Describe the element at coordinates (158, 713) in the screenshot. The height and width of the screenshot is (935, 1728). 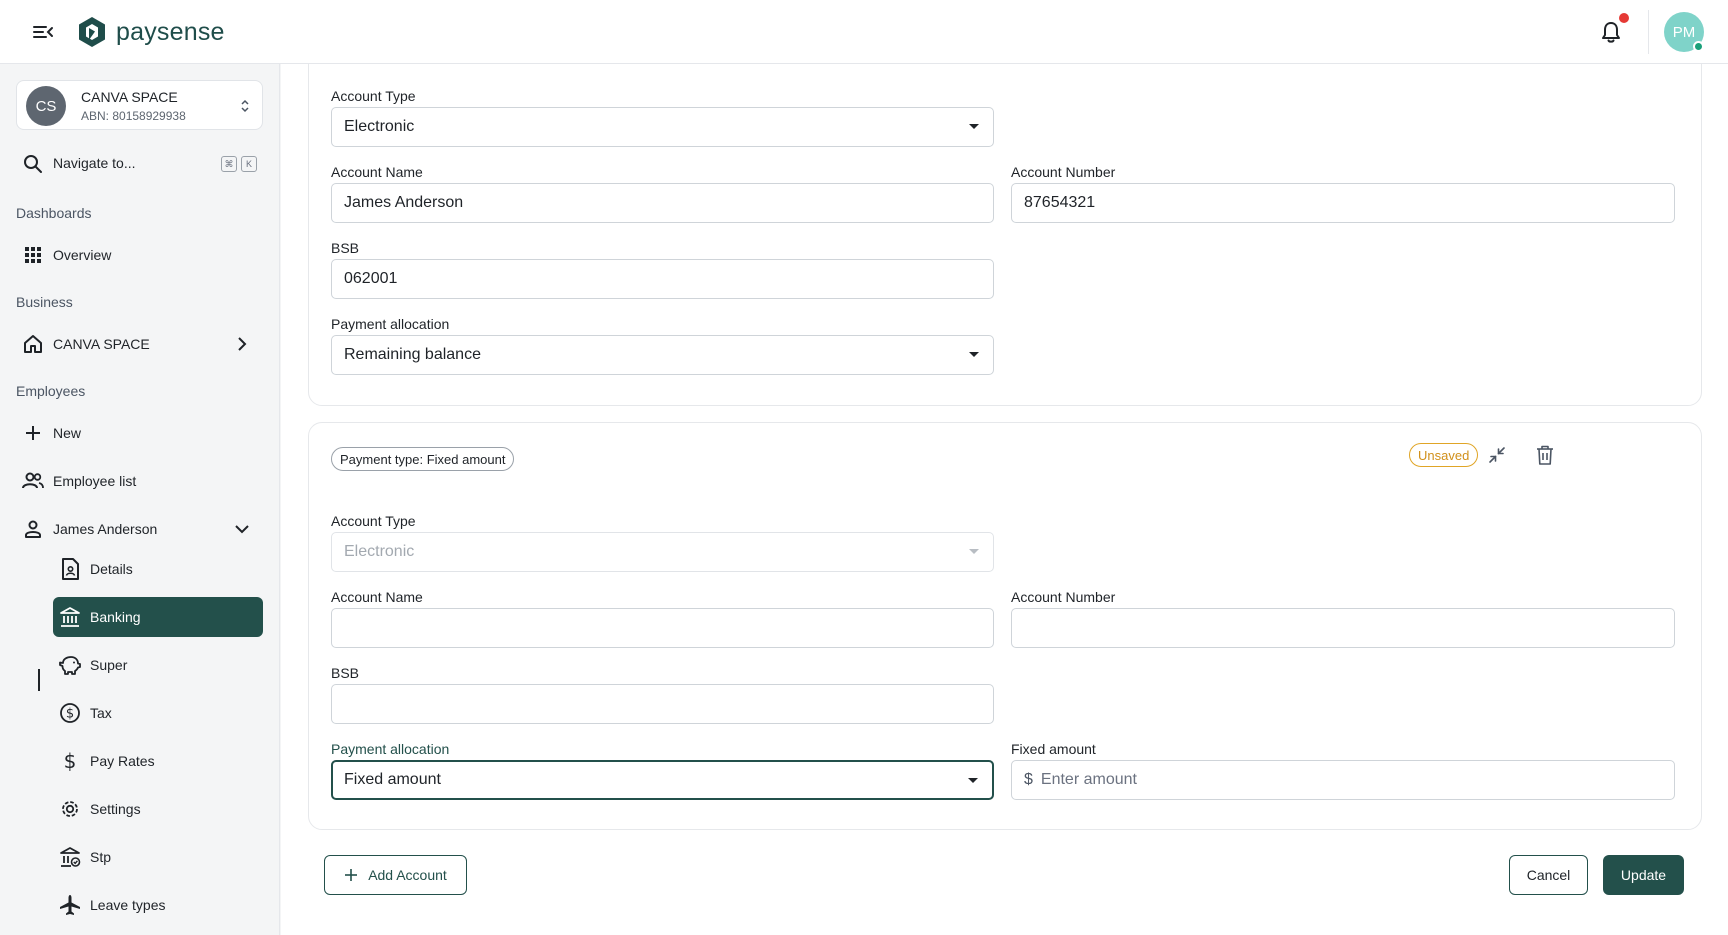
I see `sidebar-subitem-tax: $ Tax` at that location.